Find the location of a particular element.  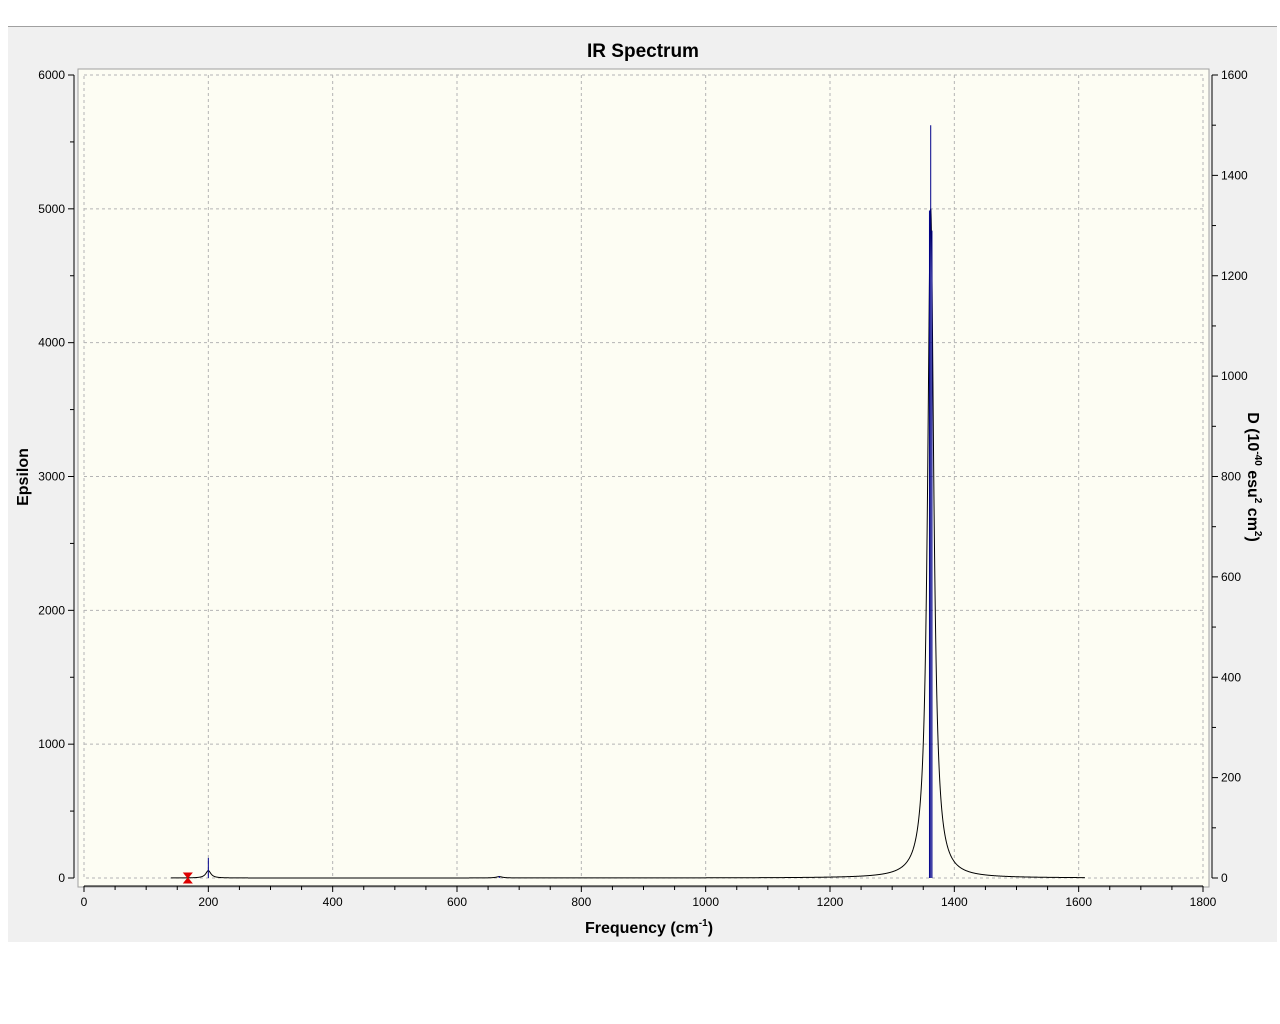

y-tick-label: 2000 is located at coordinates (51, 610).